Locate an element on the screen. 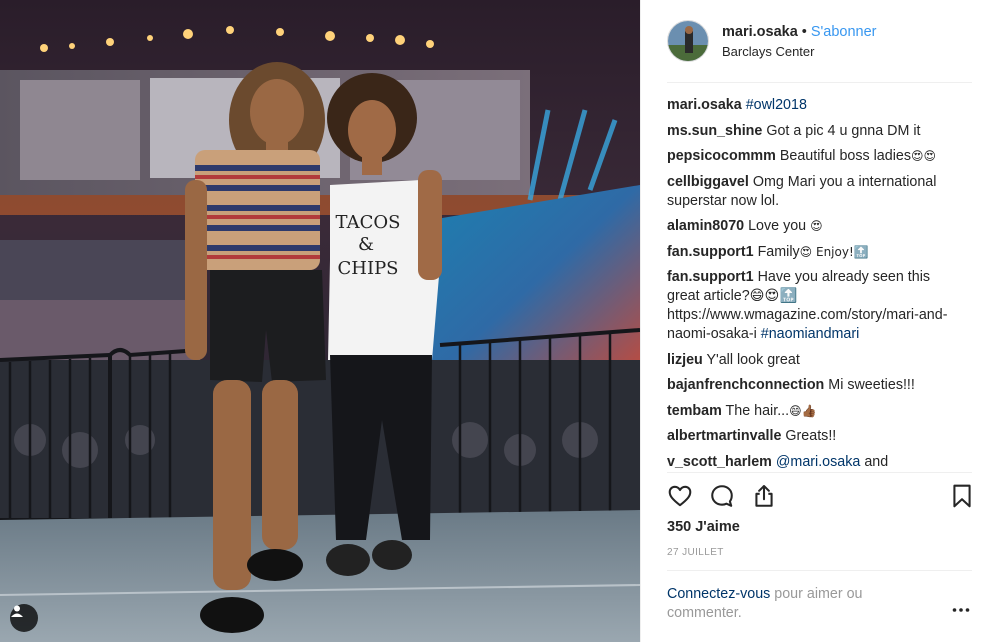  comment-username: ms.sun_shine is located at coordinates (714, 131).